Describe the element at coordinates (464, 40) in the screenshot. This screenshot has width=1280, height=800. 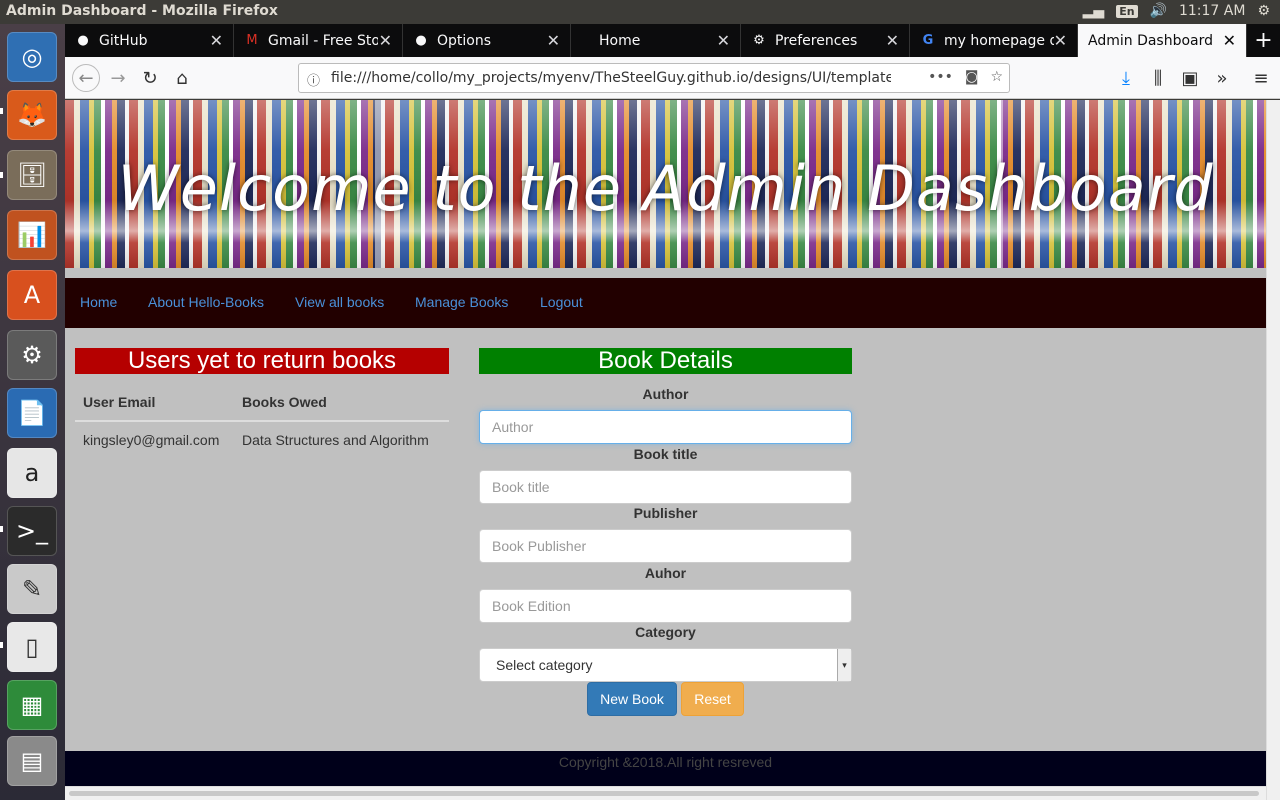
I see `tab-label: Options` at that location.